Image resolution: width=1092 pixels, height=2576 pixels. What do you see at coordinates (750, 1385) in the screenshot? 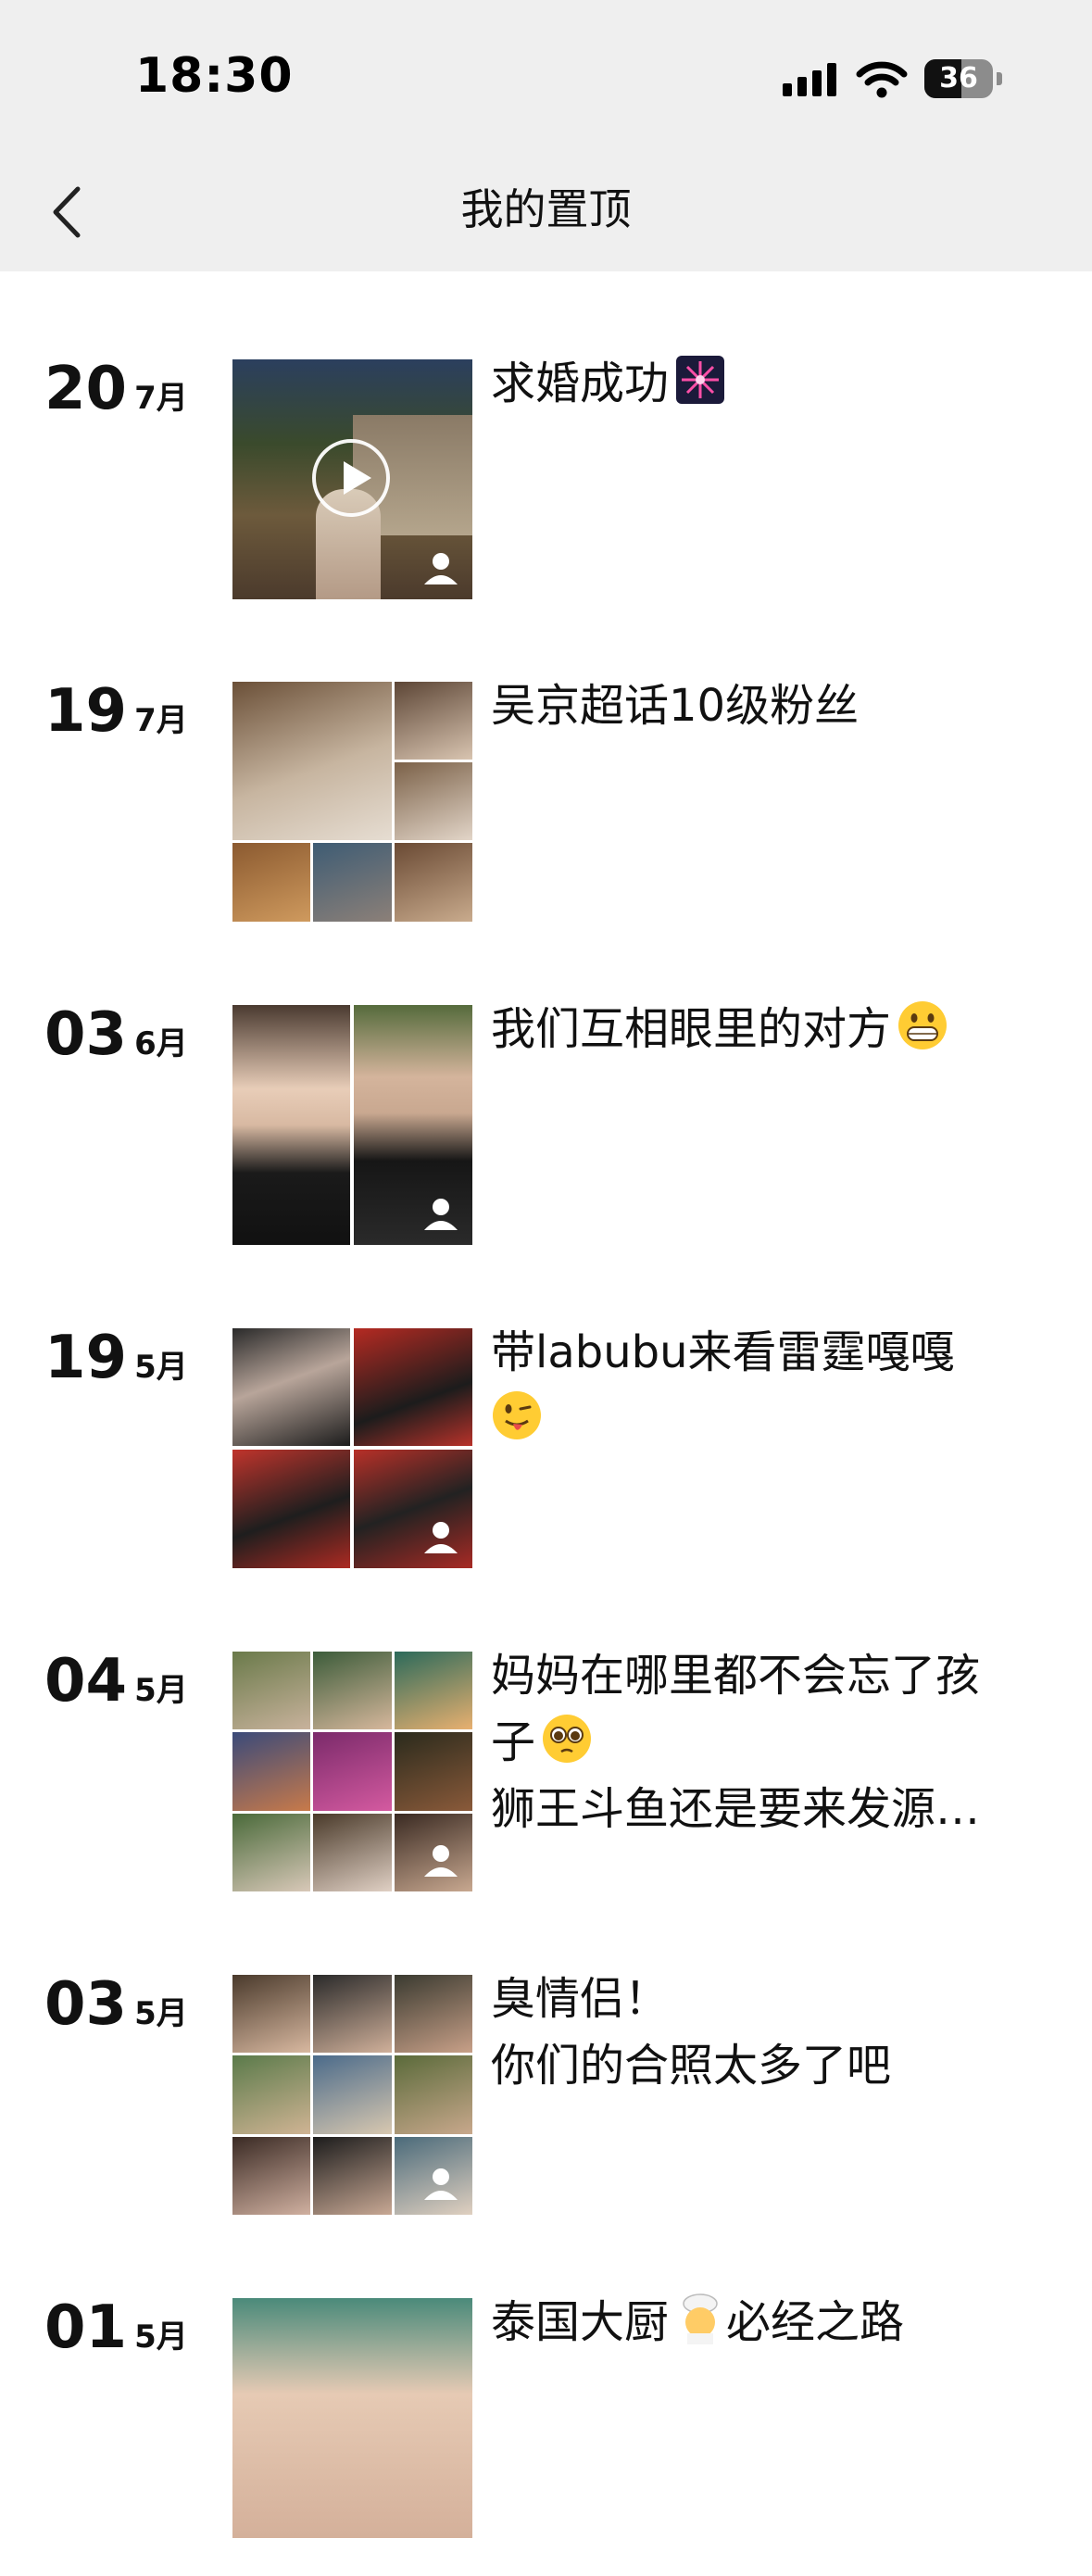
I see `post-caption: 带labubu来看雷霆嘎嘎` at bounding box center [750, 1385].